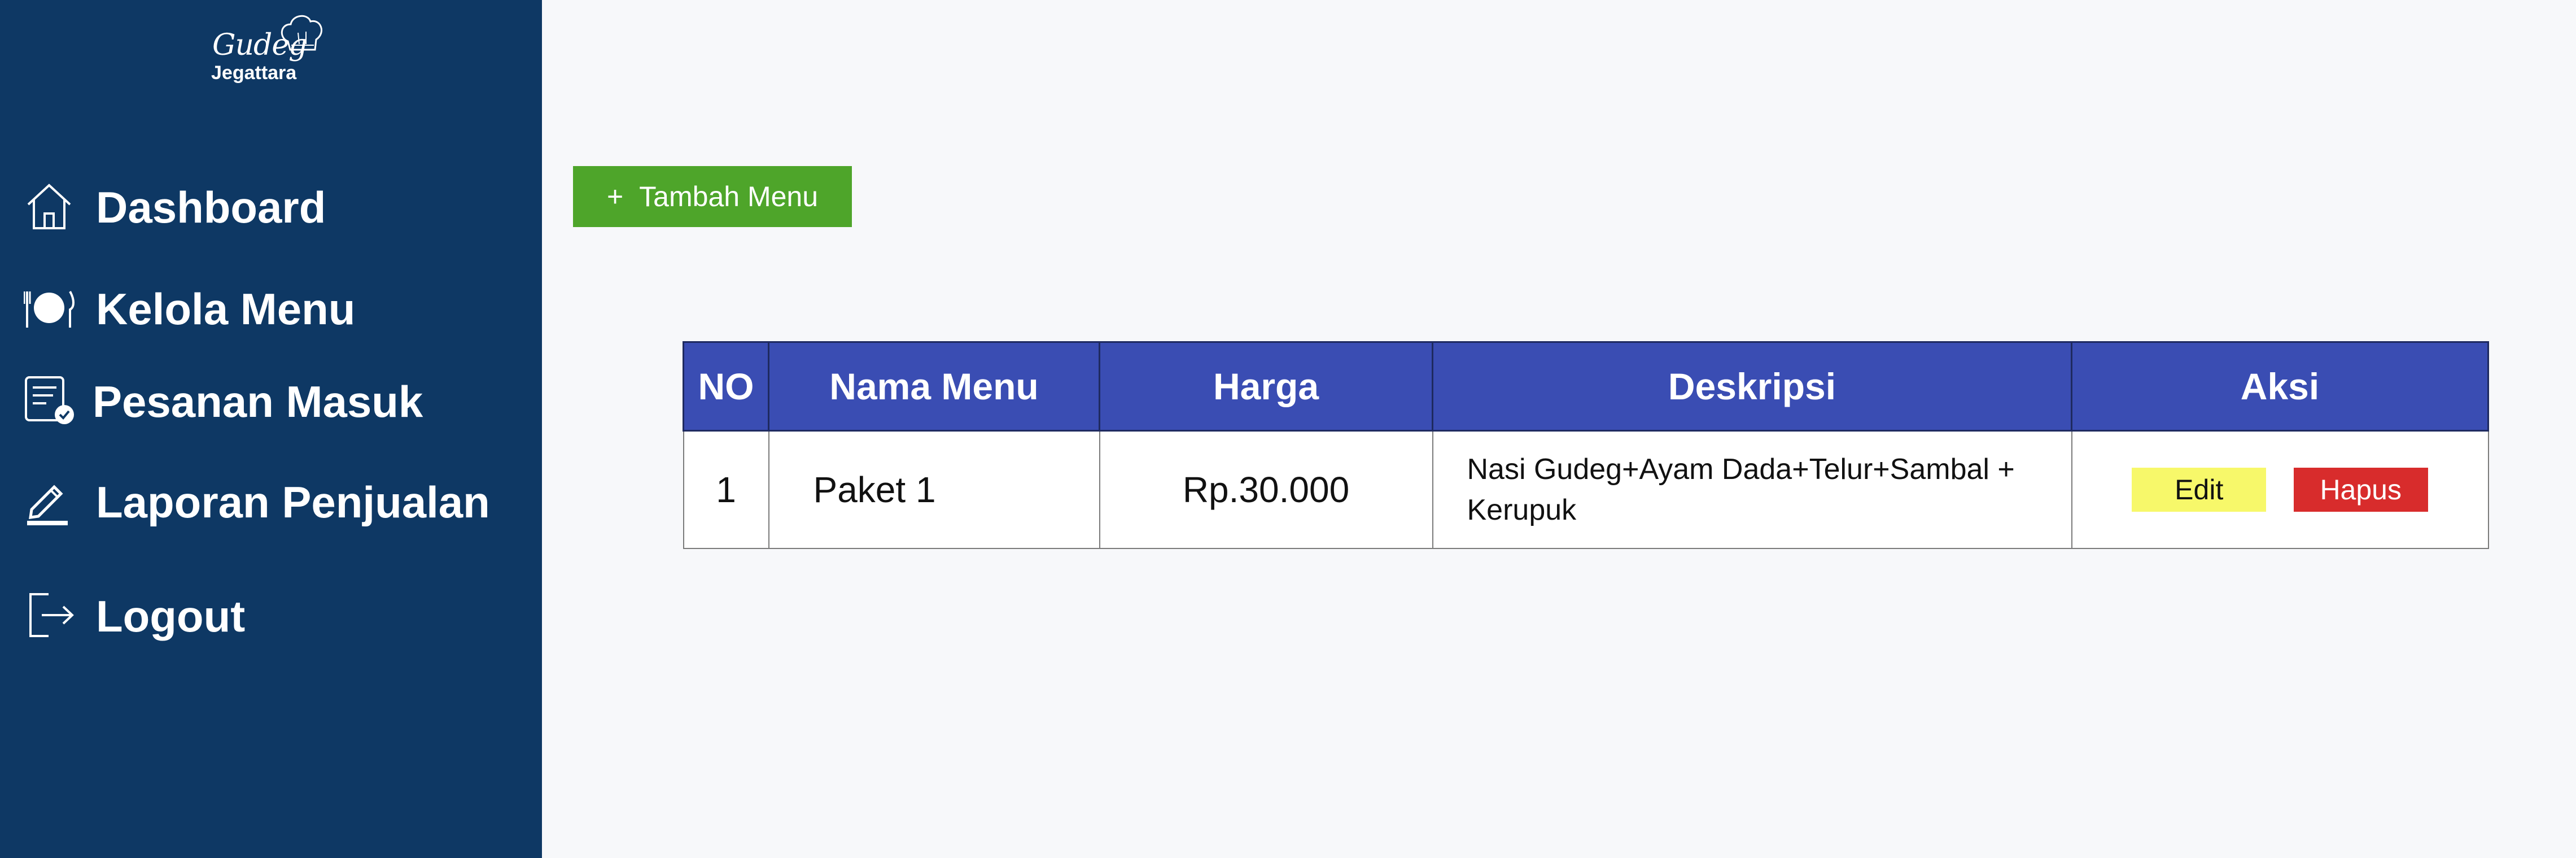  I want to click on column-header-harga: Harga, so click(1266, 386).